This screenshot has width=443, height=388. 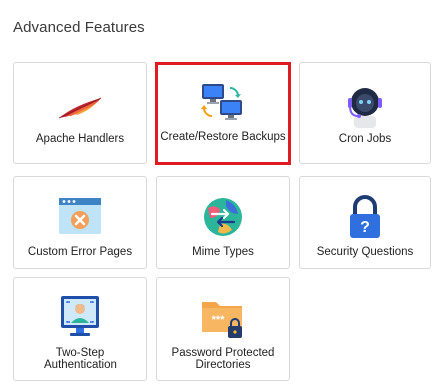 What do you see at coordinates (223, 252) in the screenshot?
I see `feature-label: Mime Types` at bounding box center [223, 252].